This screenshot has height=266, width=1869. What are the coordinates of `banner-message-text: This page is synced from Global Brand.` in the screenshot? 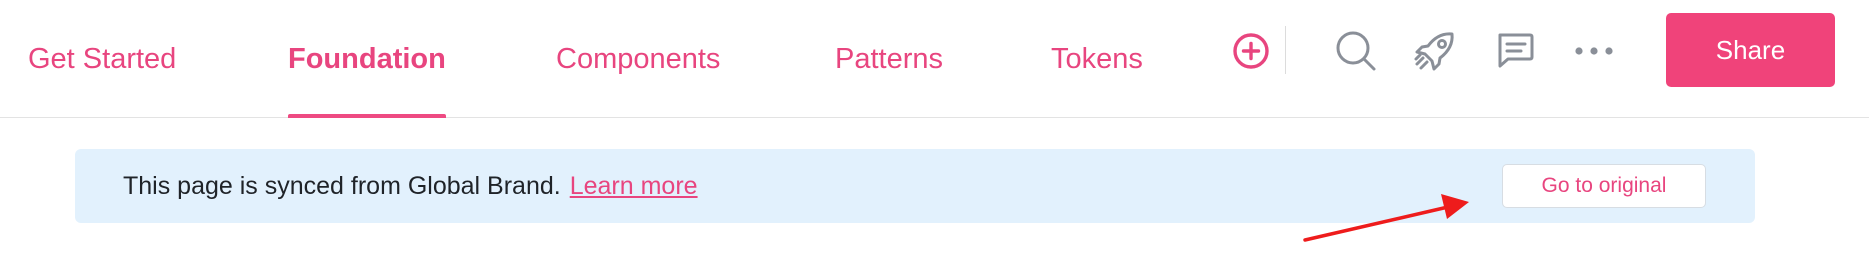 It's located at (342, 185).